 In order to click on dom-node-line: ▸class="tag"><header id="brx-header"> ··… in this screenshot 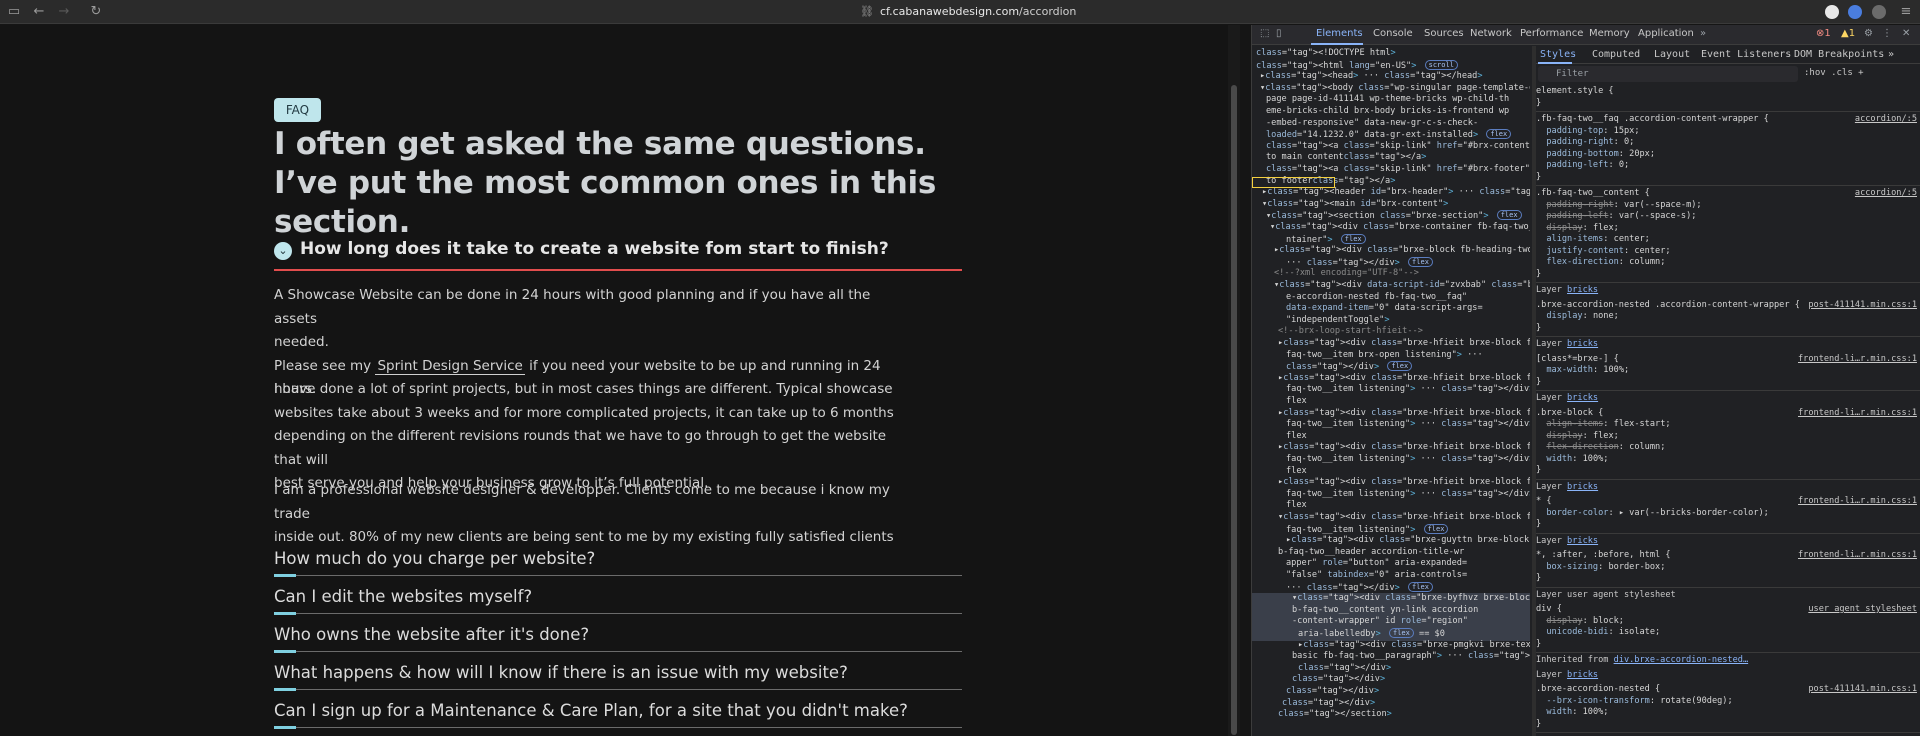, I will do `click(1391, 193)`.